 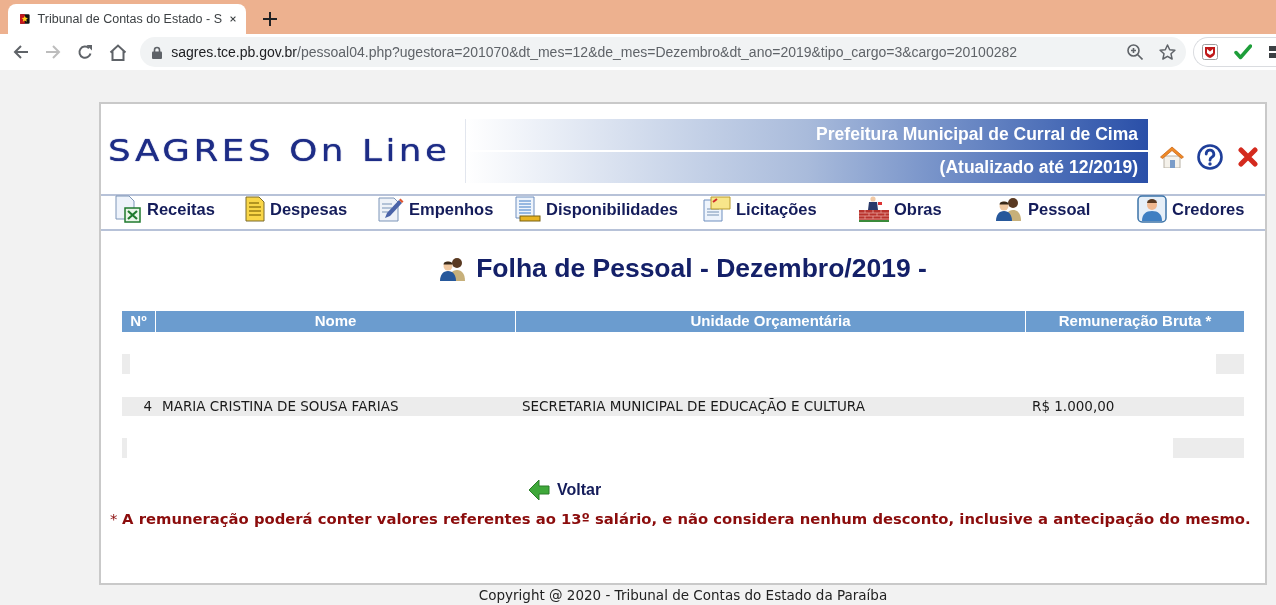 I want to click on tab-title: Tribunal de Contas do Estado - S, so click(x=129, y=19).